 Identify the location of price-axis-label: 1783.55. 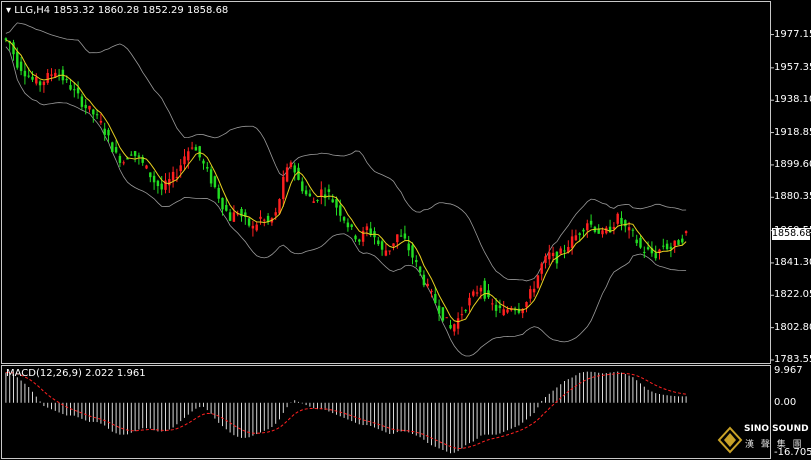
(792, 359).